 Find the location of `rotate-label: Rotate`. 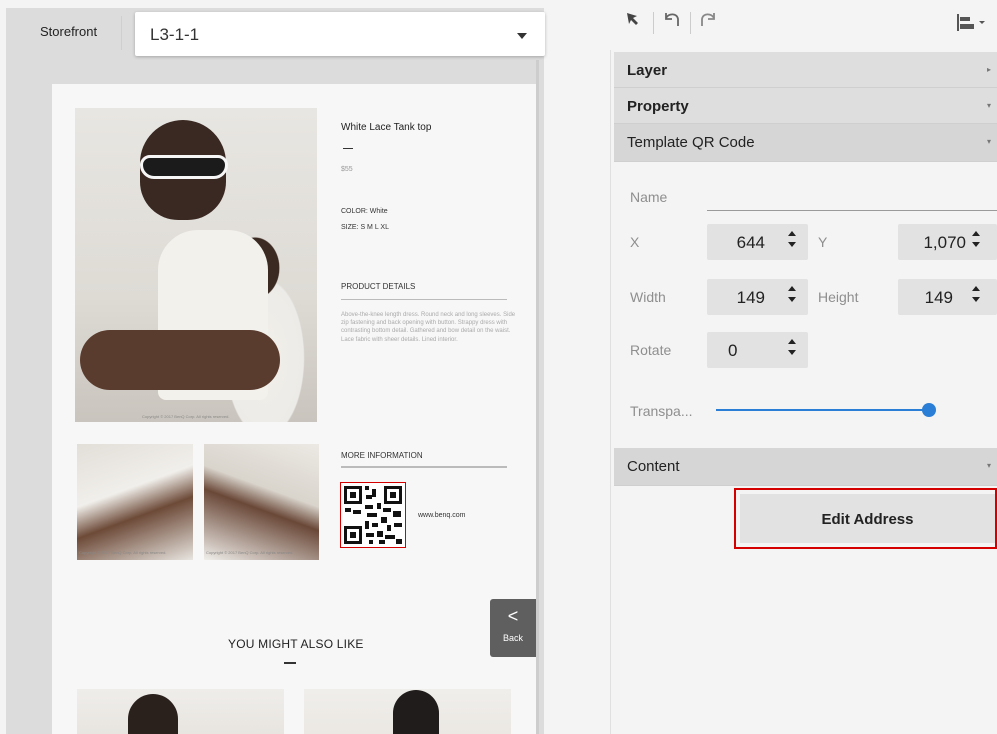

rotate-label: Rotate is located at coordinates (651, 350).